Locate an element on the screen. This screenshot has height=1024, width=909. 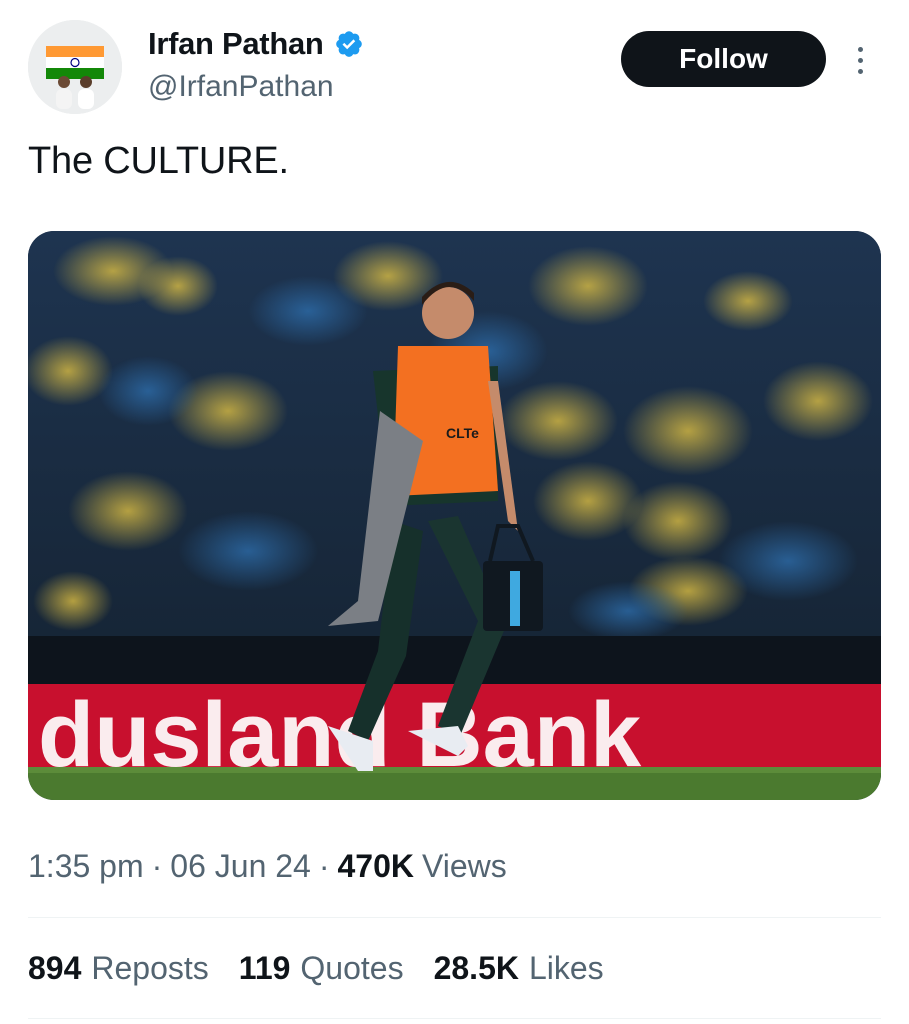
engagement-stats: 894 Reposts 119 Quotes 28.5K Likes is located at coordinates (316, 968).